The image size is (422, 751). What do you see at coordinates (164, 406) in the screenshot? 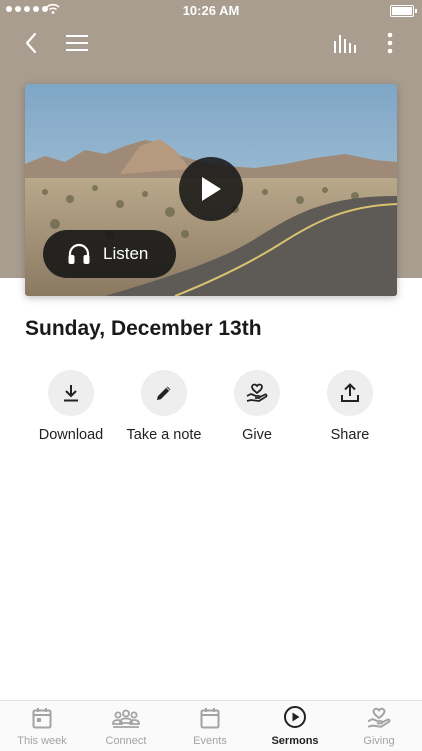
I see `take-note-button: Take a note` at bounding box center [164, 406].